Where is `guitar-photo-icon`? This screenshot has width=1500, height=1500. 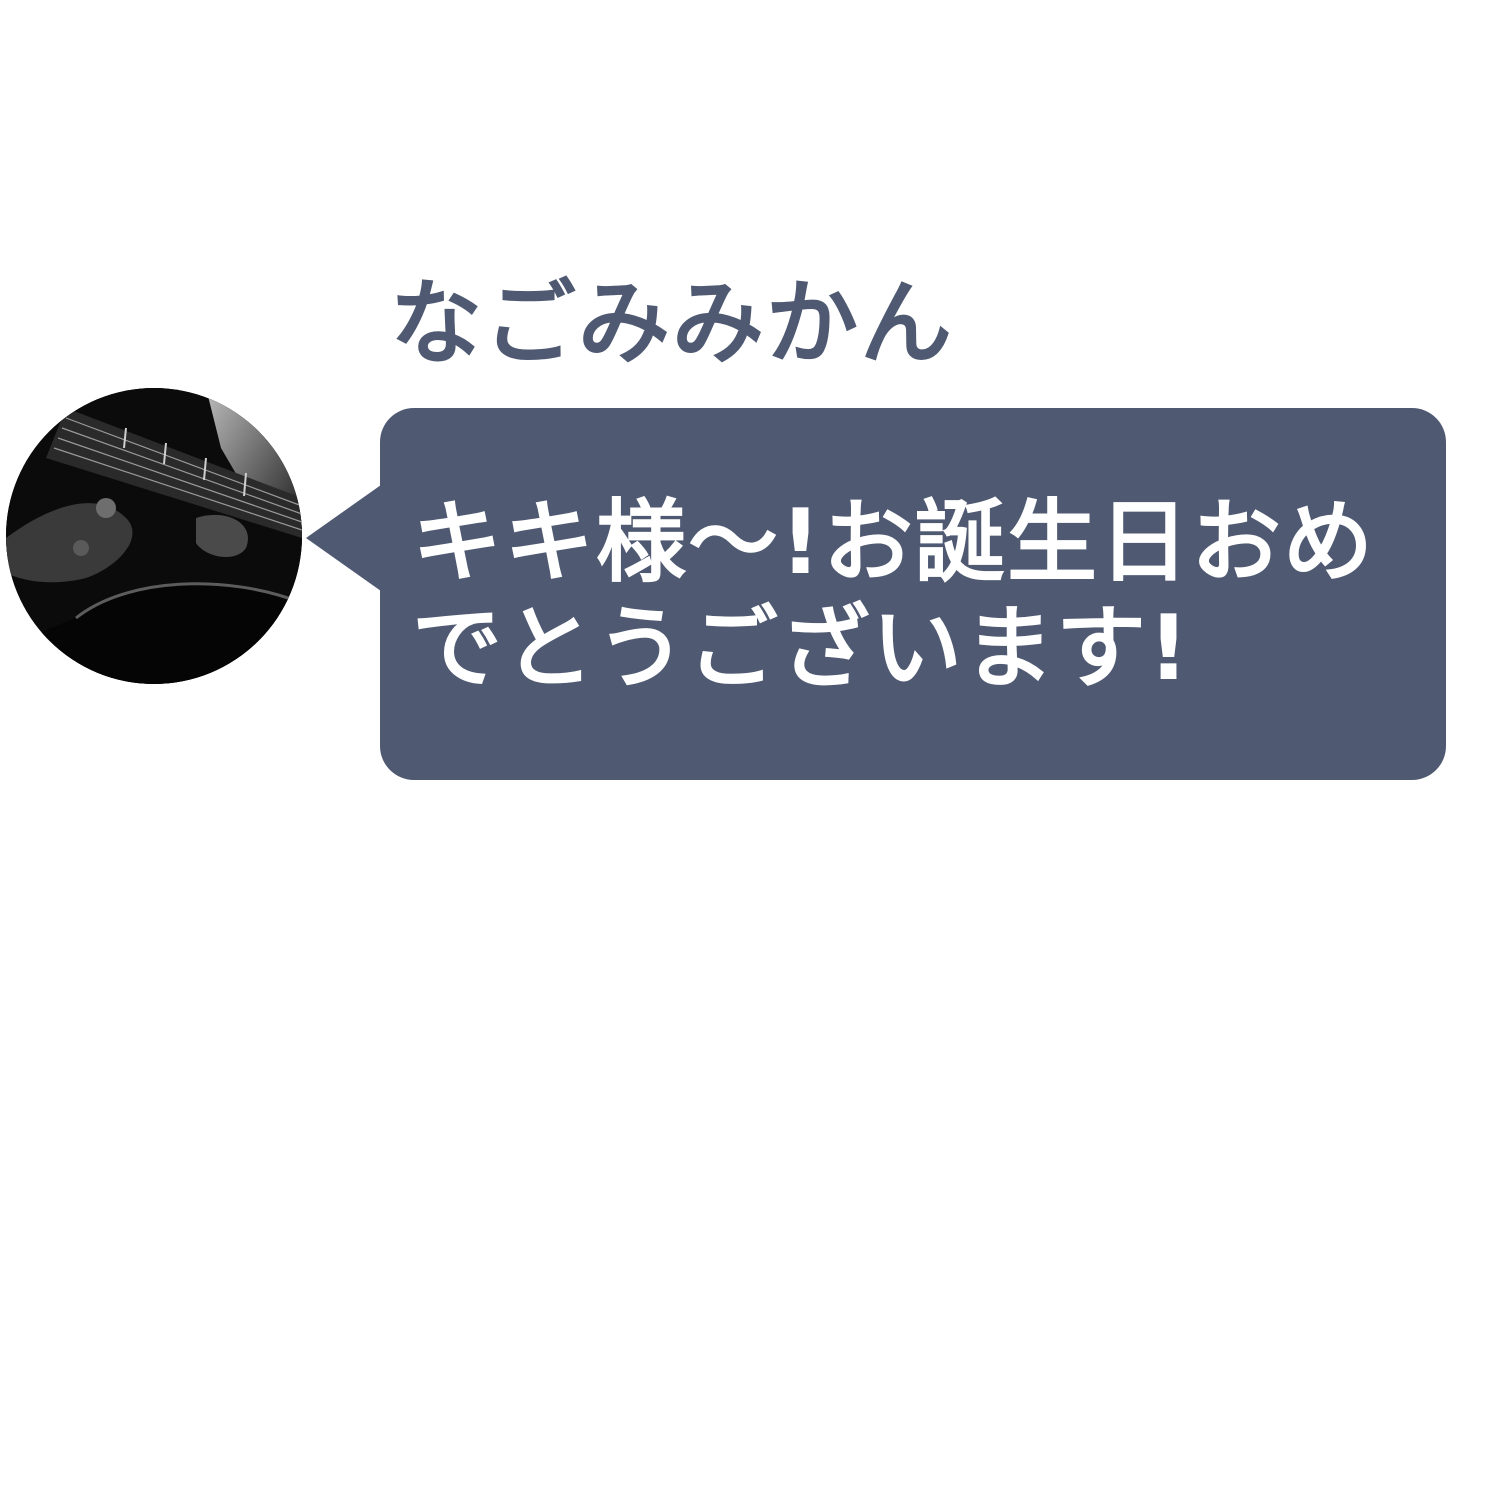 guitar-photo-icon is located at coordinates (154, 536).